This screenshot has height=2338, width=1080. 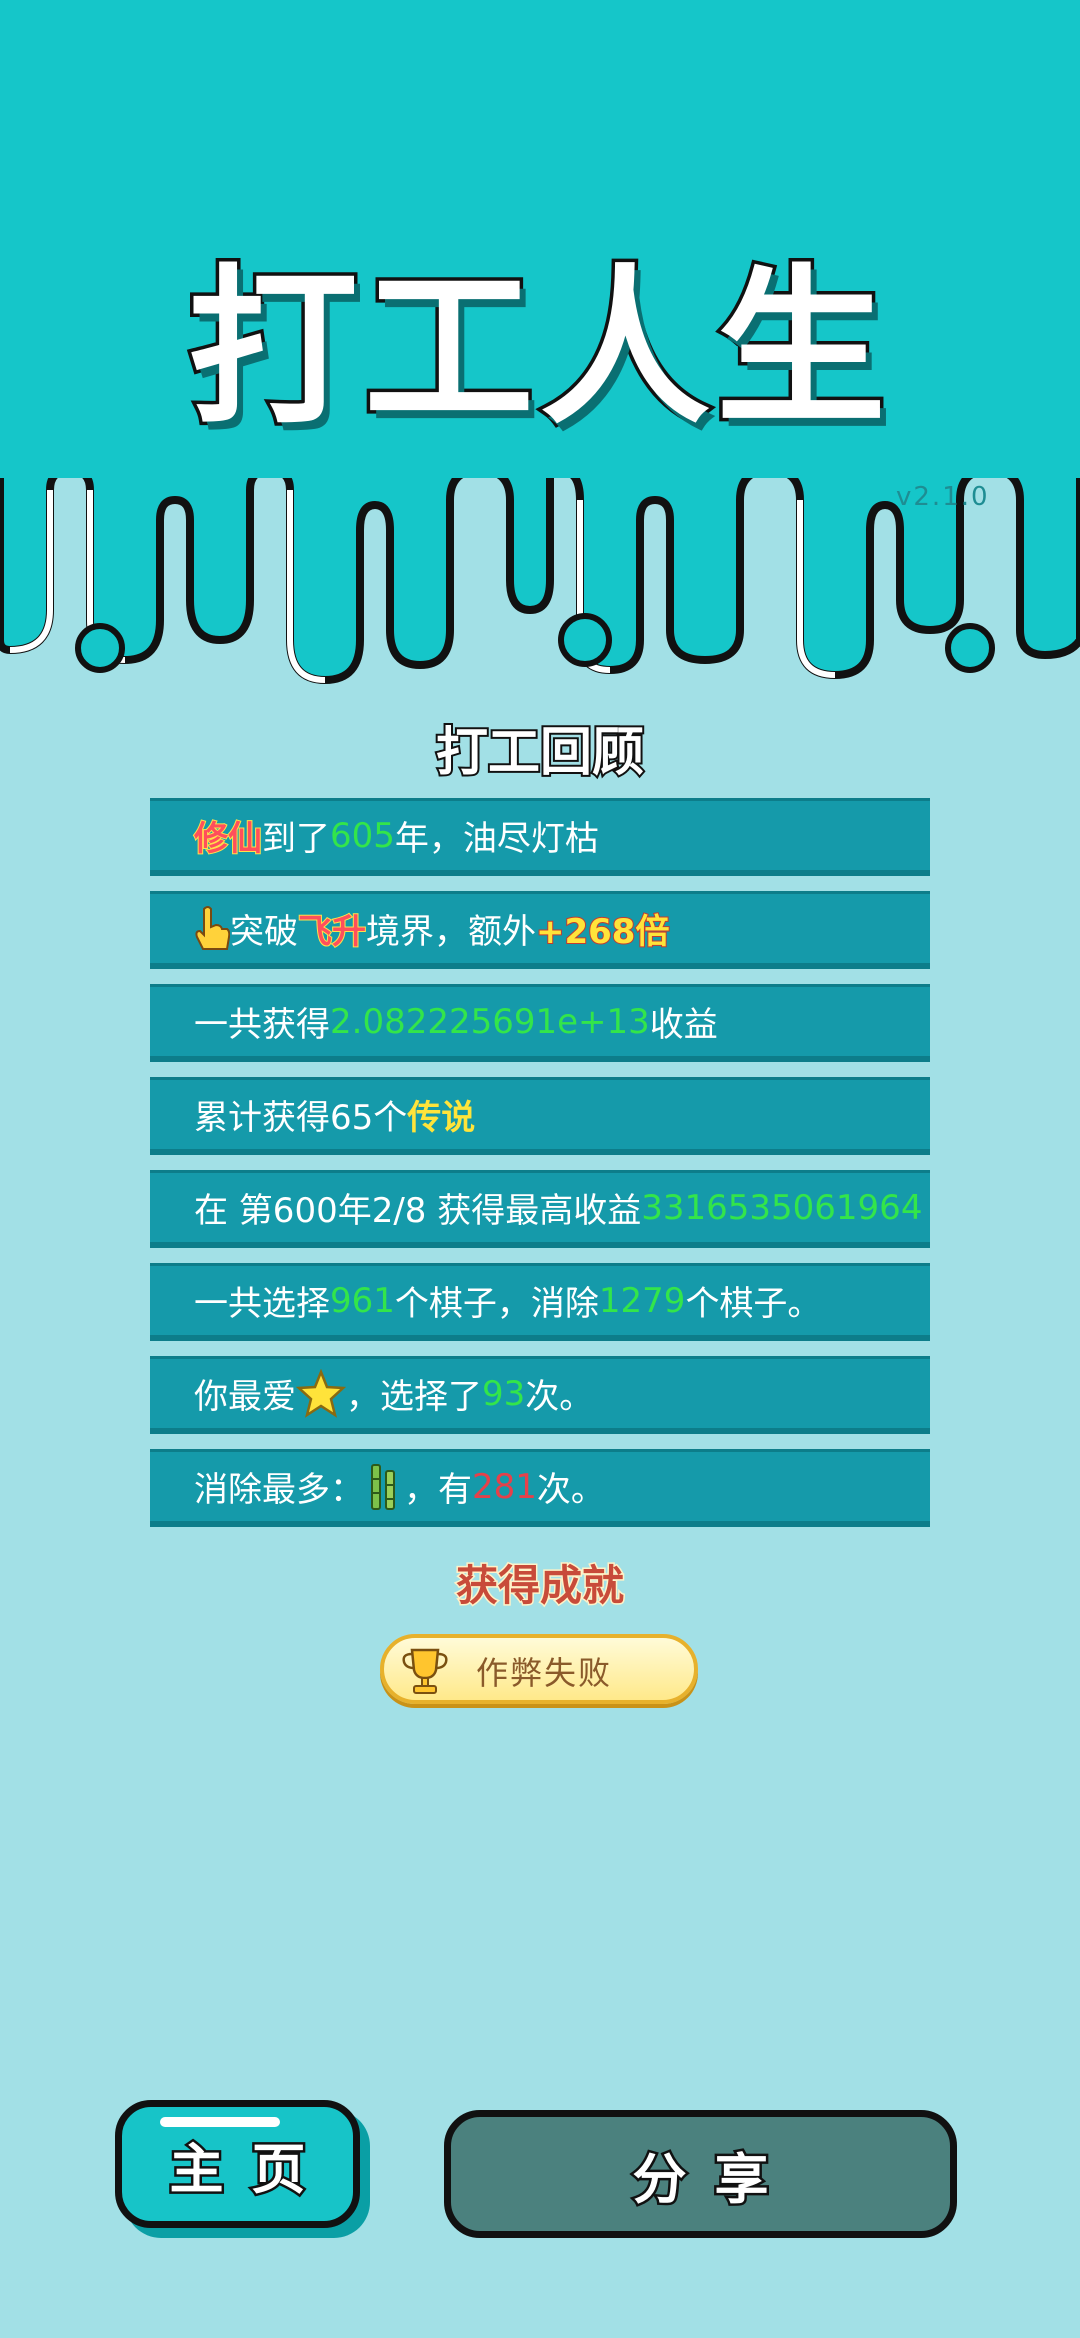 I want to click on stat-value: 2.082225691e+13, so click(x=490, y=1021).